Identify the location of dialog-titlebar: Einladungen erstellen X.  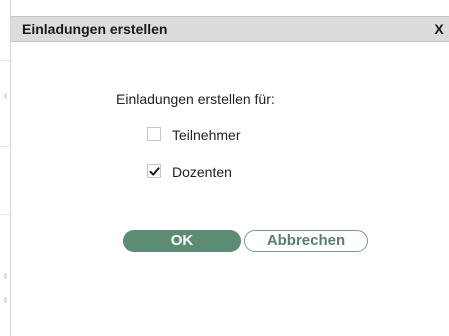
(230, 29).